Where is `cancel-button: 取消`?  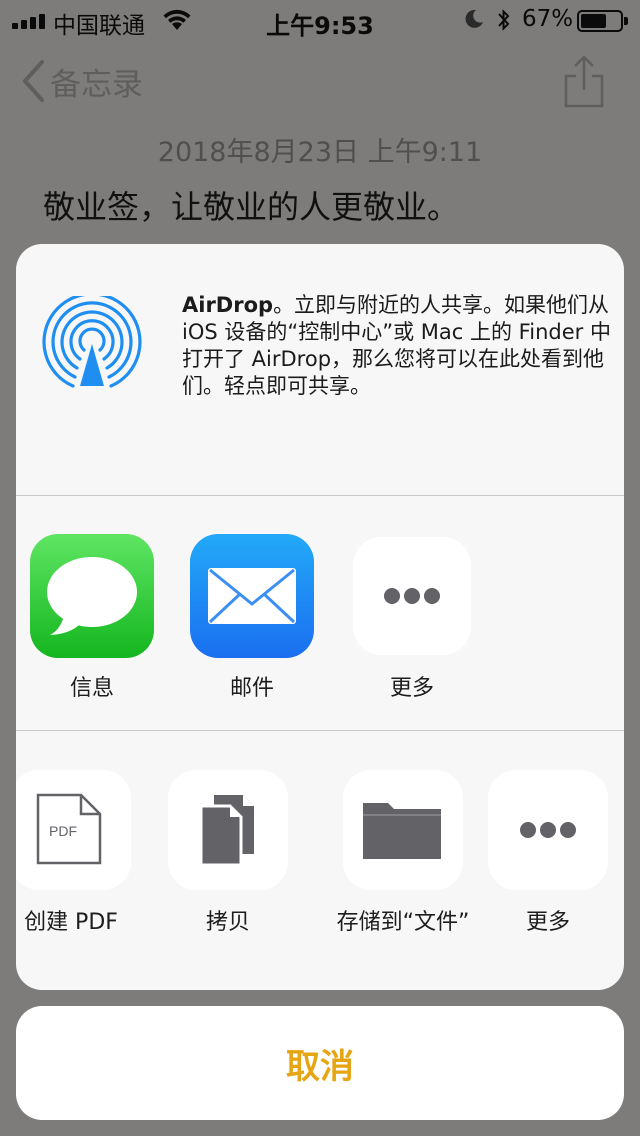
cancel-button: 取消 is located at coordinates (320, 1063).